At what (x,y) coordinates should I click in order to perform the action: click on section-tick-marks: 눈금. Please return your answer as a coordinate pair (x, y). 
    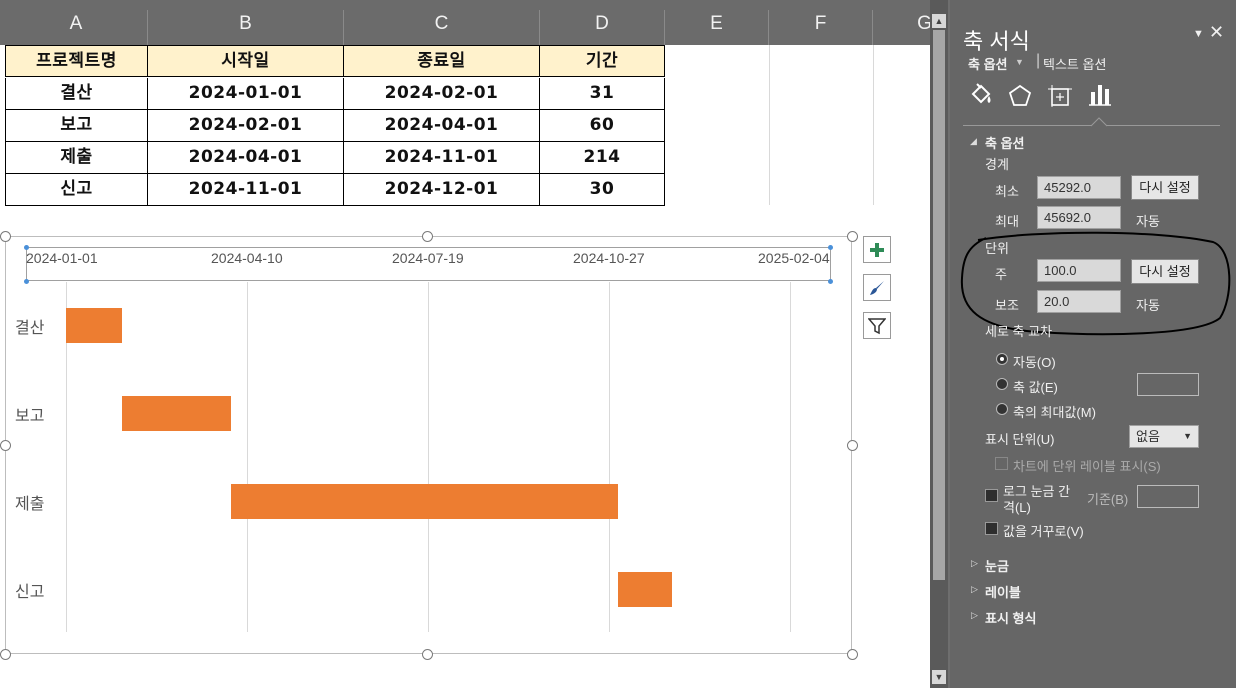
    Looking at the image, I should click on (997, 565).